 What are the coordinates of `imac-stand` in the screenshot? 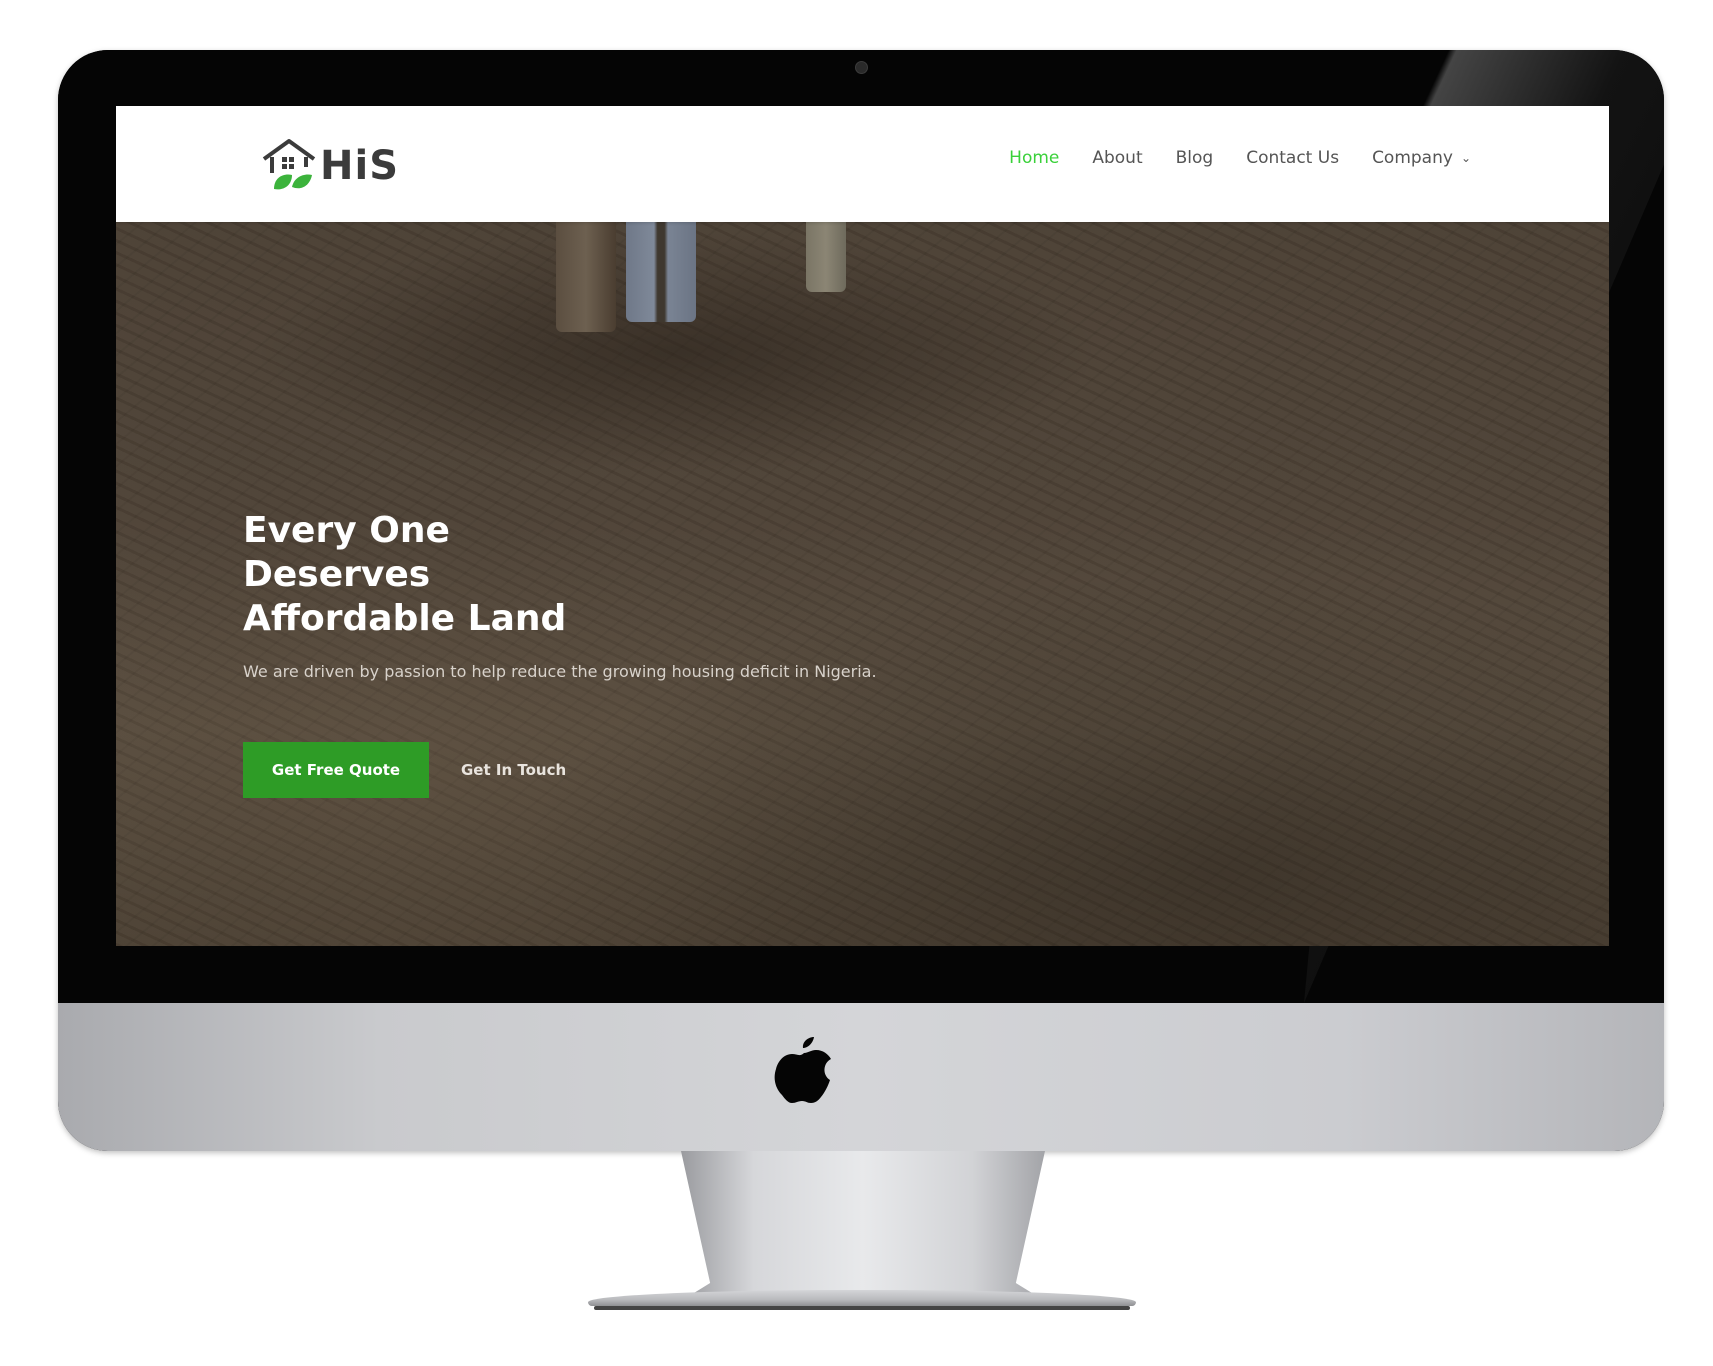 It's located at (863, 1226).